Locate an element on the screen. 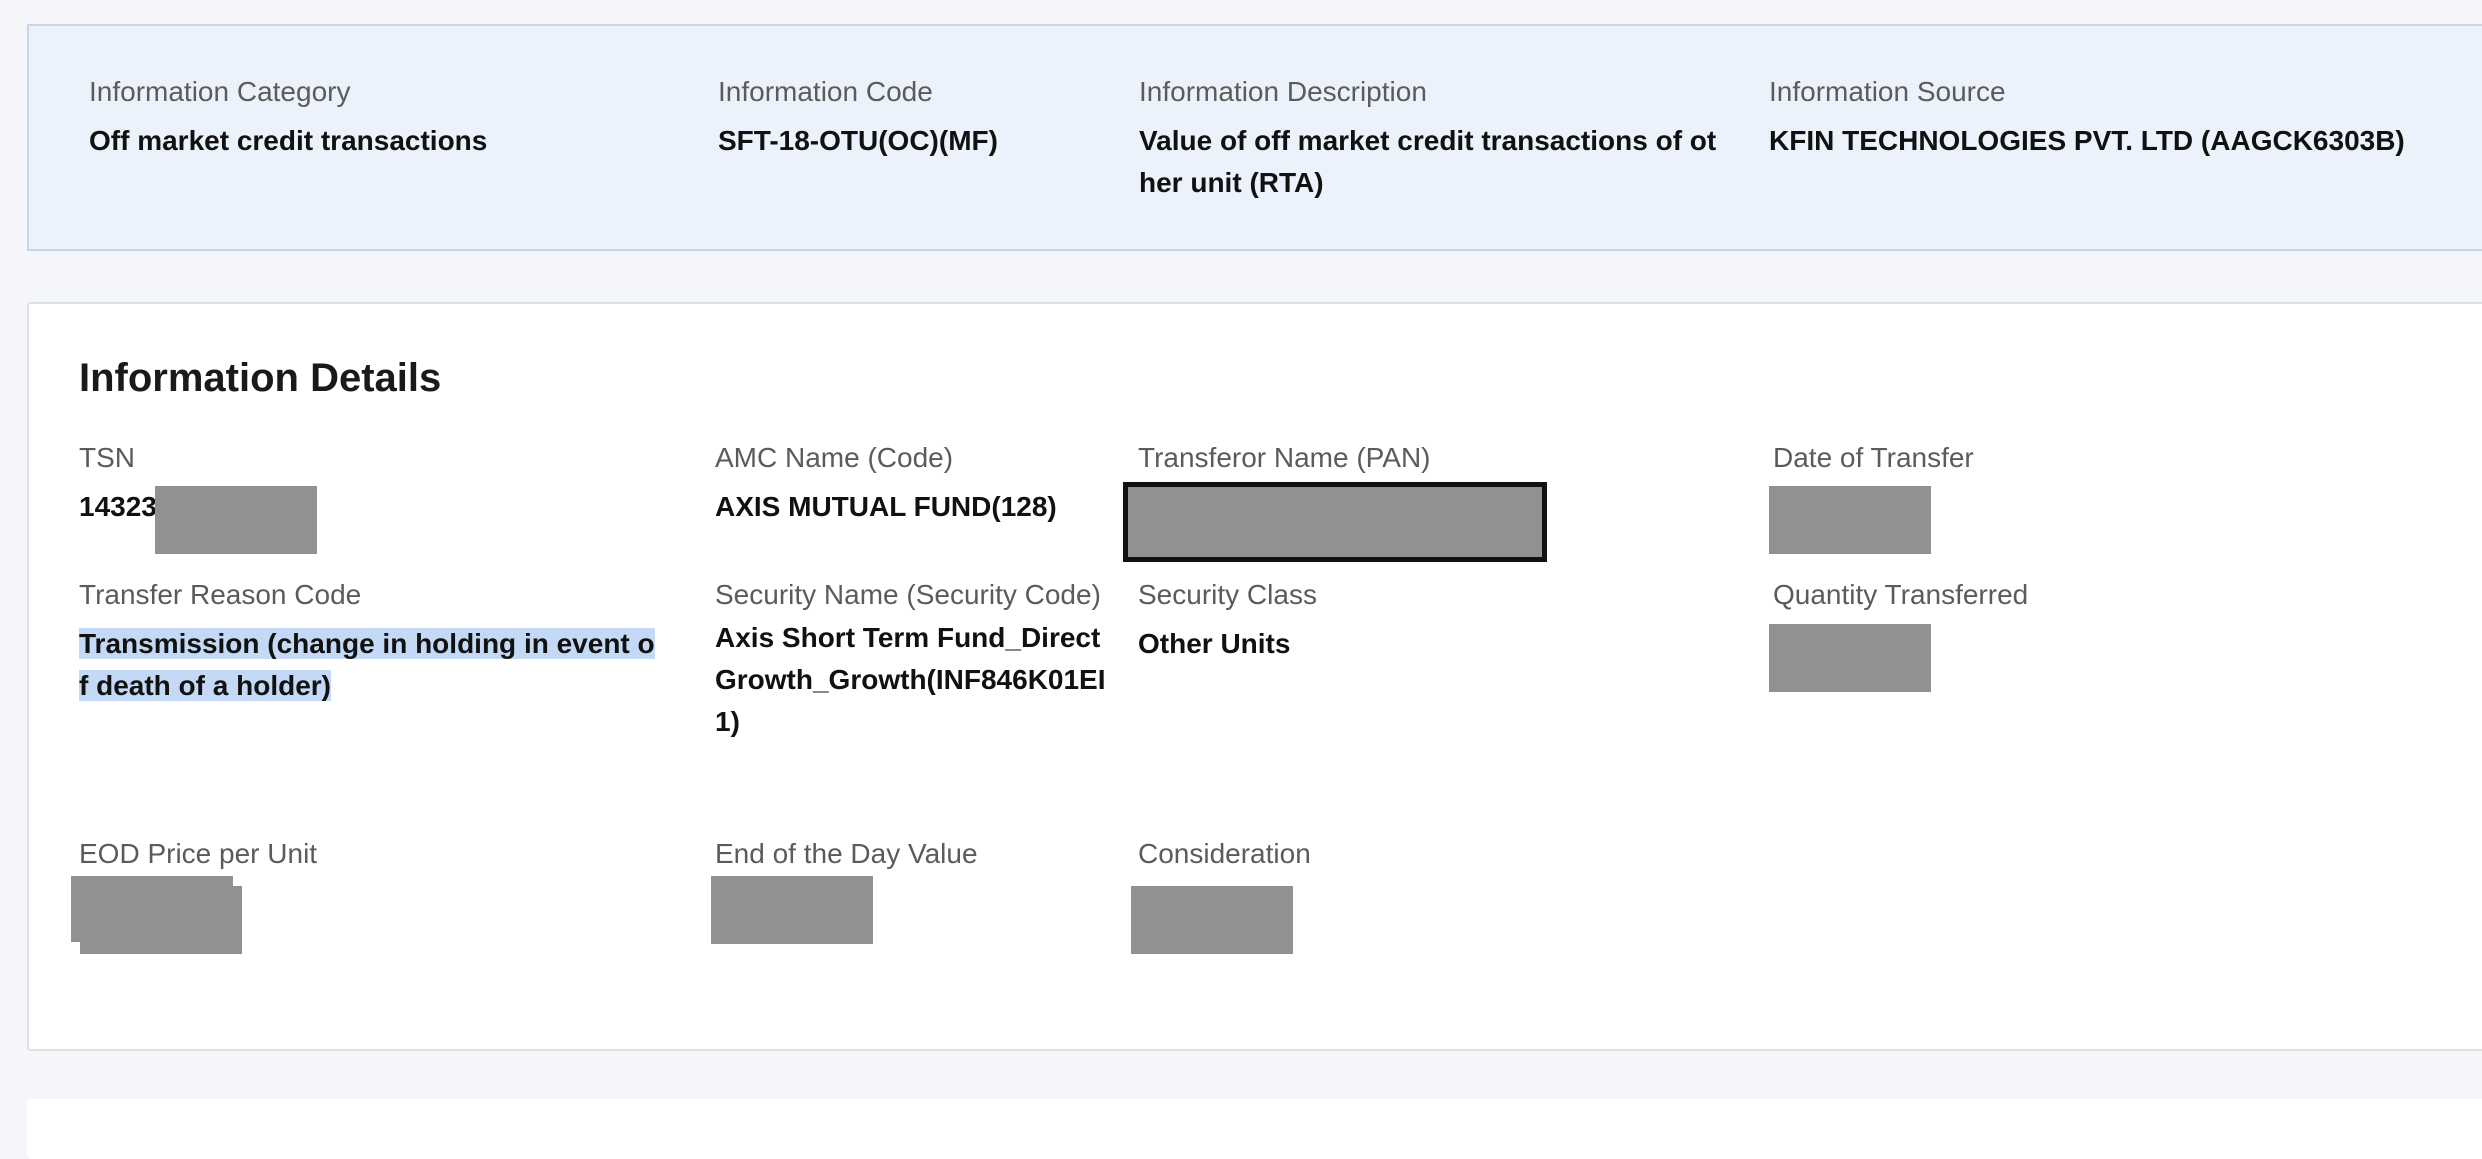 This screenshot has width=2482, height=1159. security-class-field: Security Class Other Units is located at coordinates (1428, 621).